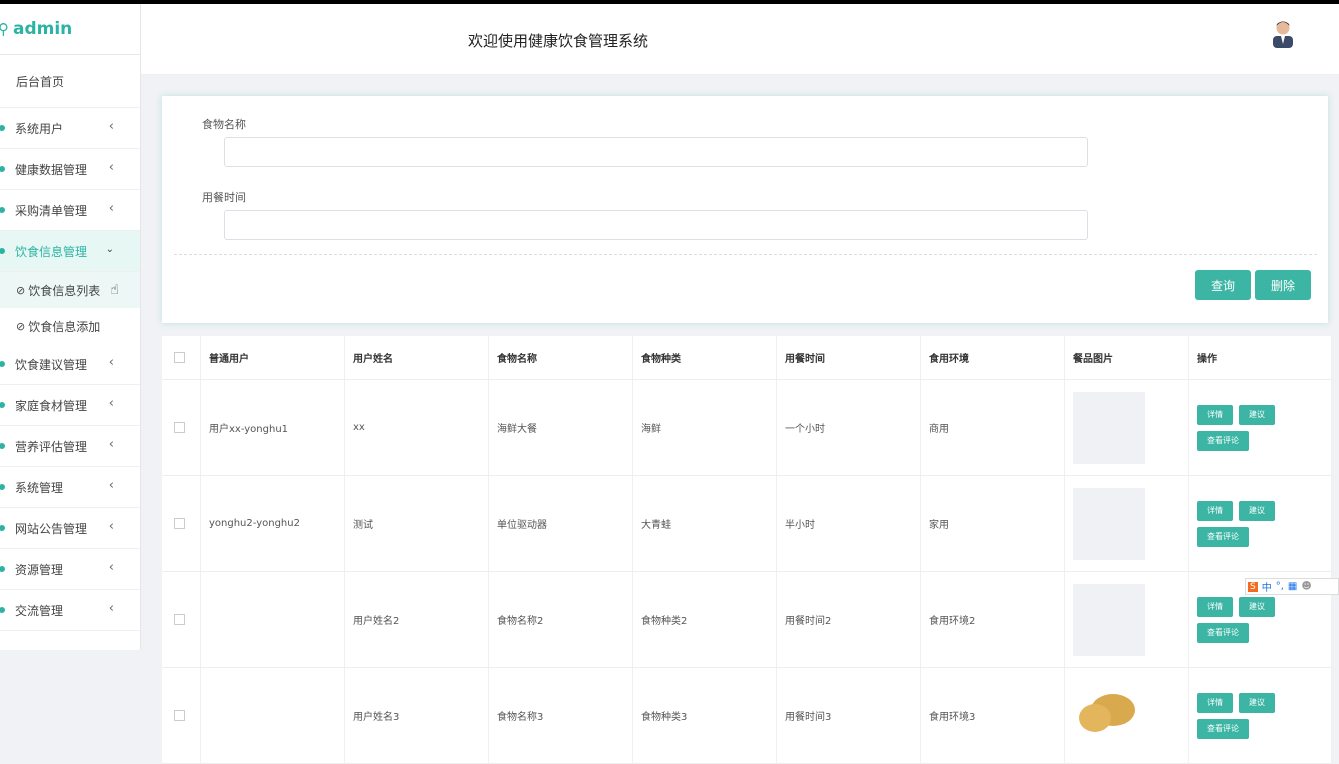  What do you see at coordinates (705, 523) in the screenshot?
I see `table-cell: 大青蛙` at bounding box center [705, 523].